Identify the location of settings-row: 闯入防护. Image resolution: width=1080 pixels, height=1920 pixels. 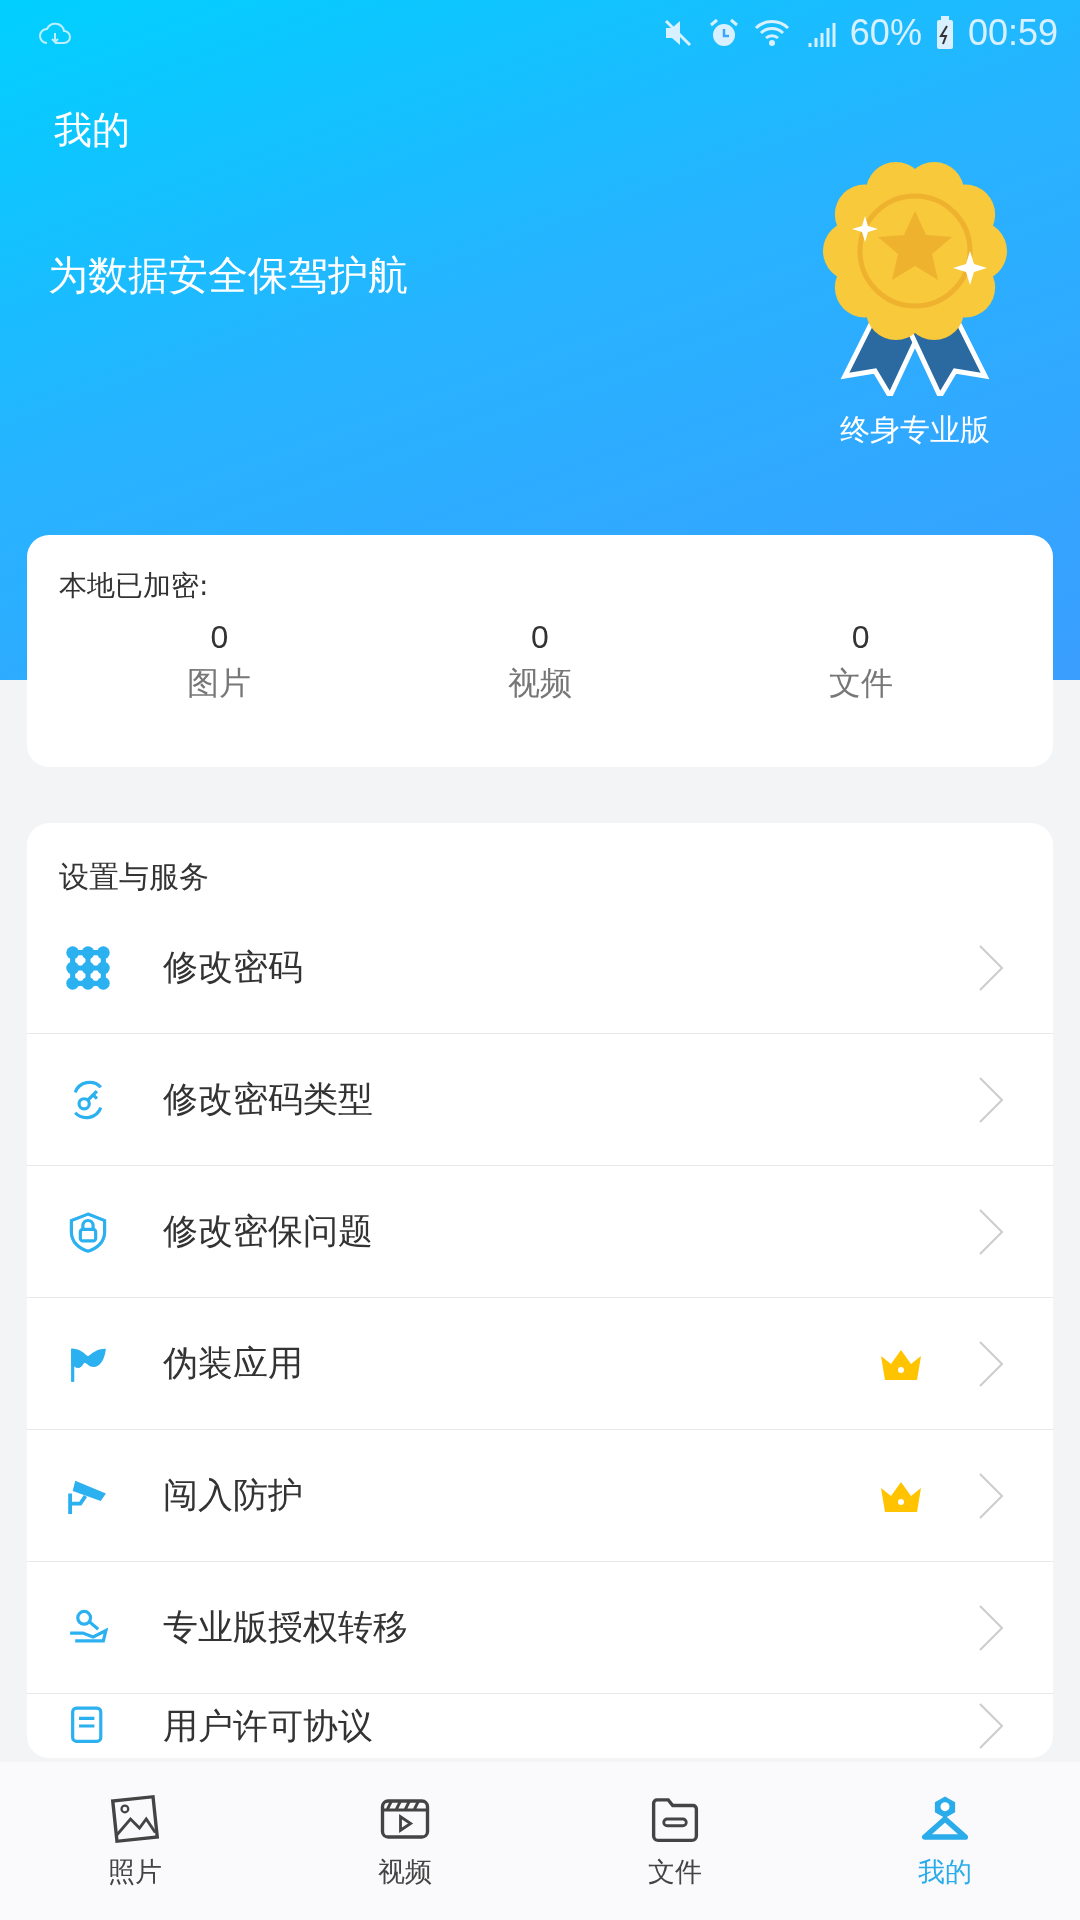
(540, 1496).